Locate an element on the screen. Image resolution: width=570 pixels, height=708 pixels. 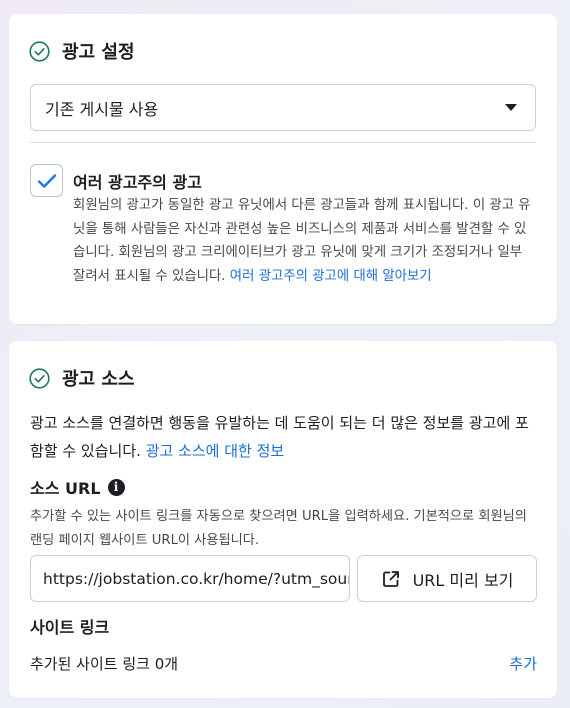
ad-source-header: 광고 소스 is located at coordinates (82, 378).